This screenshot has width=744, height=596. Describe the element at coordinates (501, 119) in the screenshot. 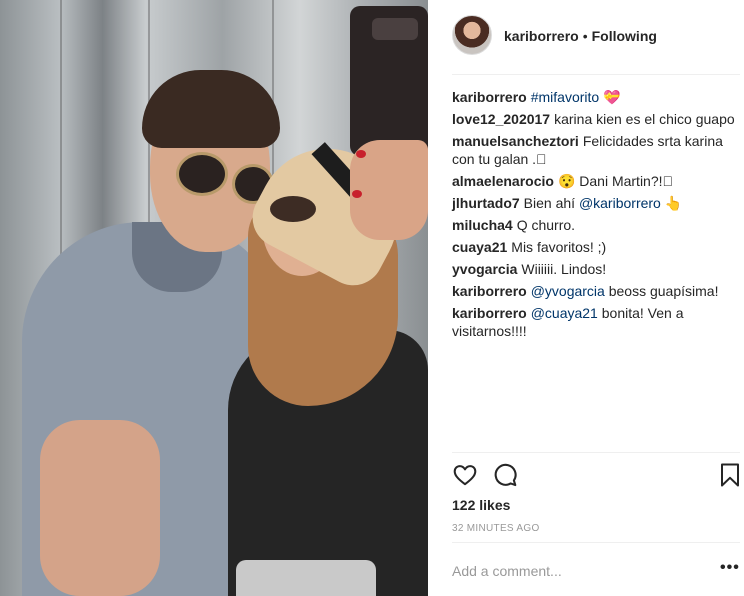

I see `comment-author: love12_202017` at that location.